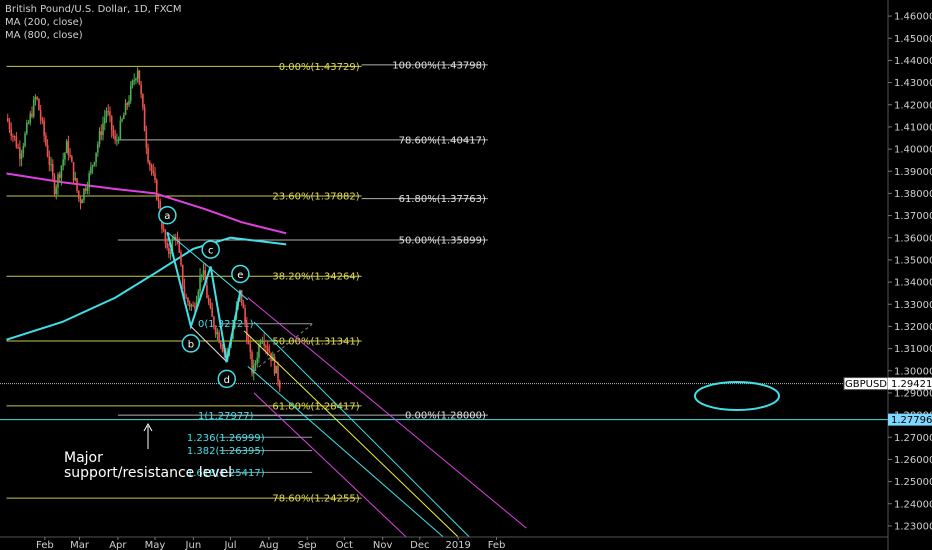 This screenshot has height=550, width=932. Describe the element at coordinates (442, 199) in the screenshot. I see `fib-level-label: 61.80%(1.37763)` at that location.